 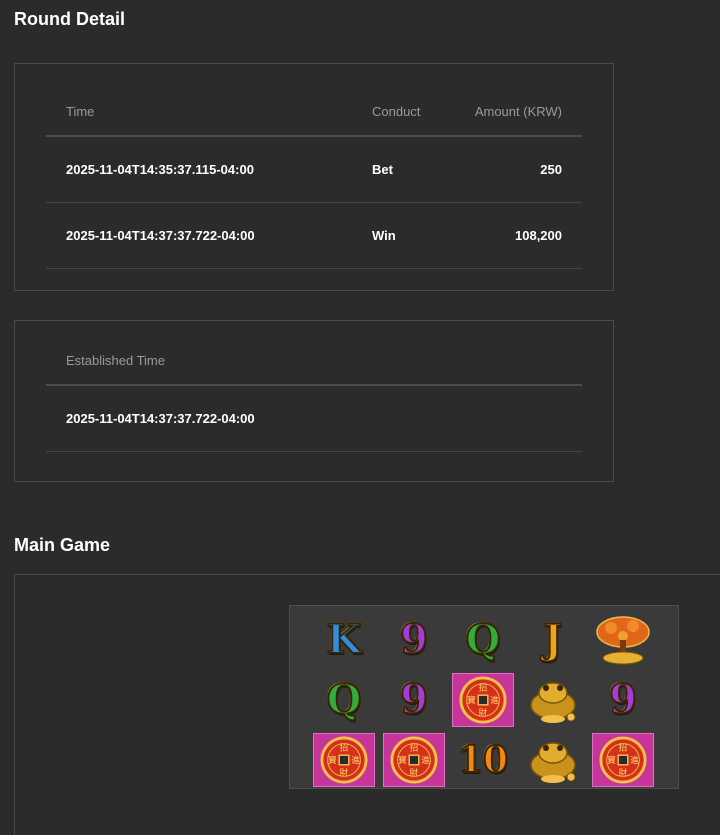 I want to click on row-conduct: Bet, so click(x=382, y=169).